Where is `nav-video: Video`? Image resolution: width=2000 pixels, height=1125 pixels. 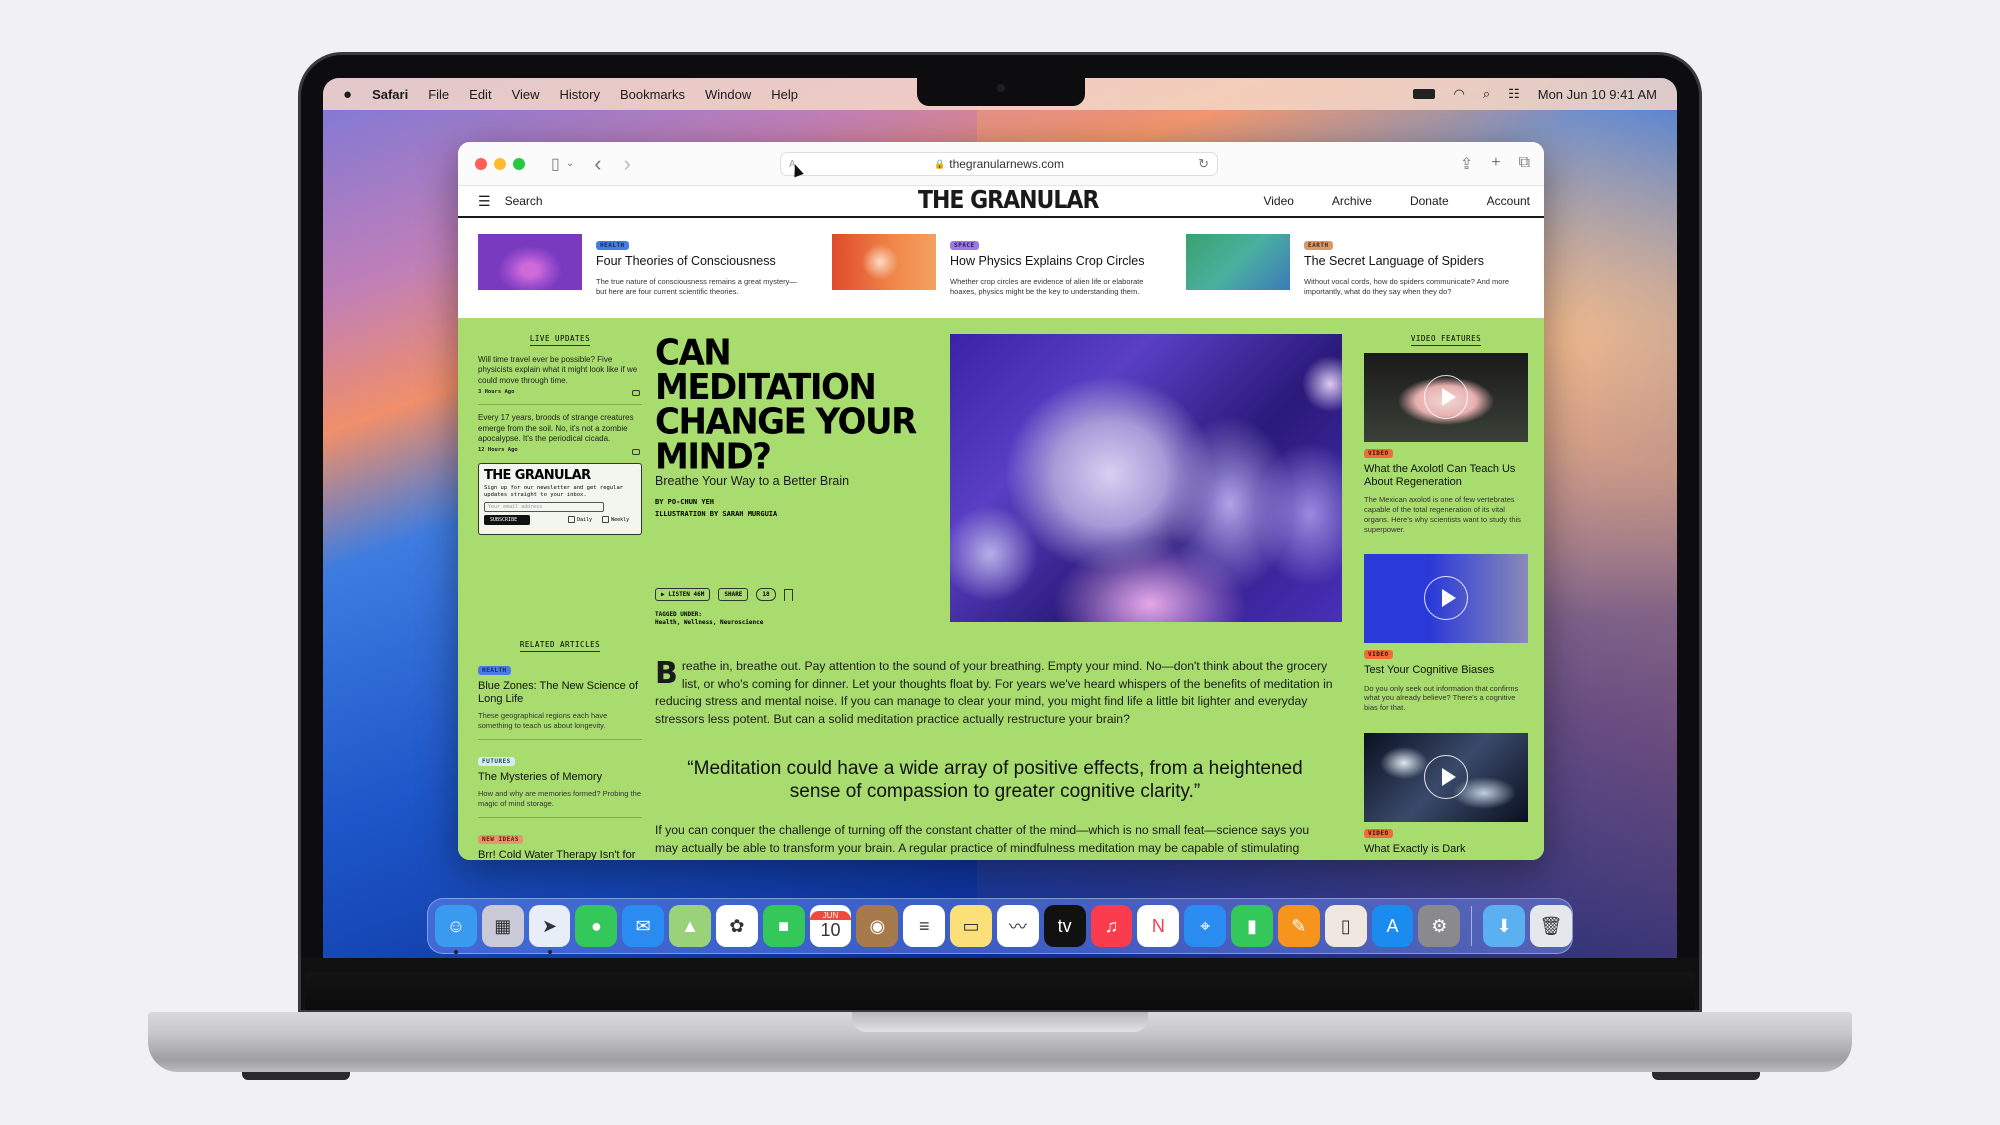 nav-video: Video is located at coordinates (1278, 201).